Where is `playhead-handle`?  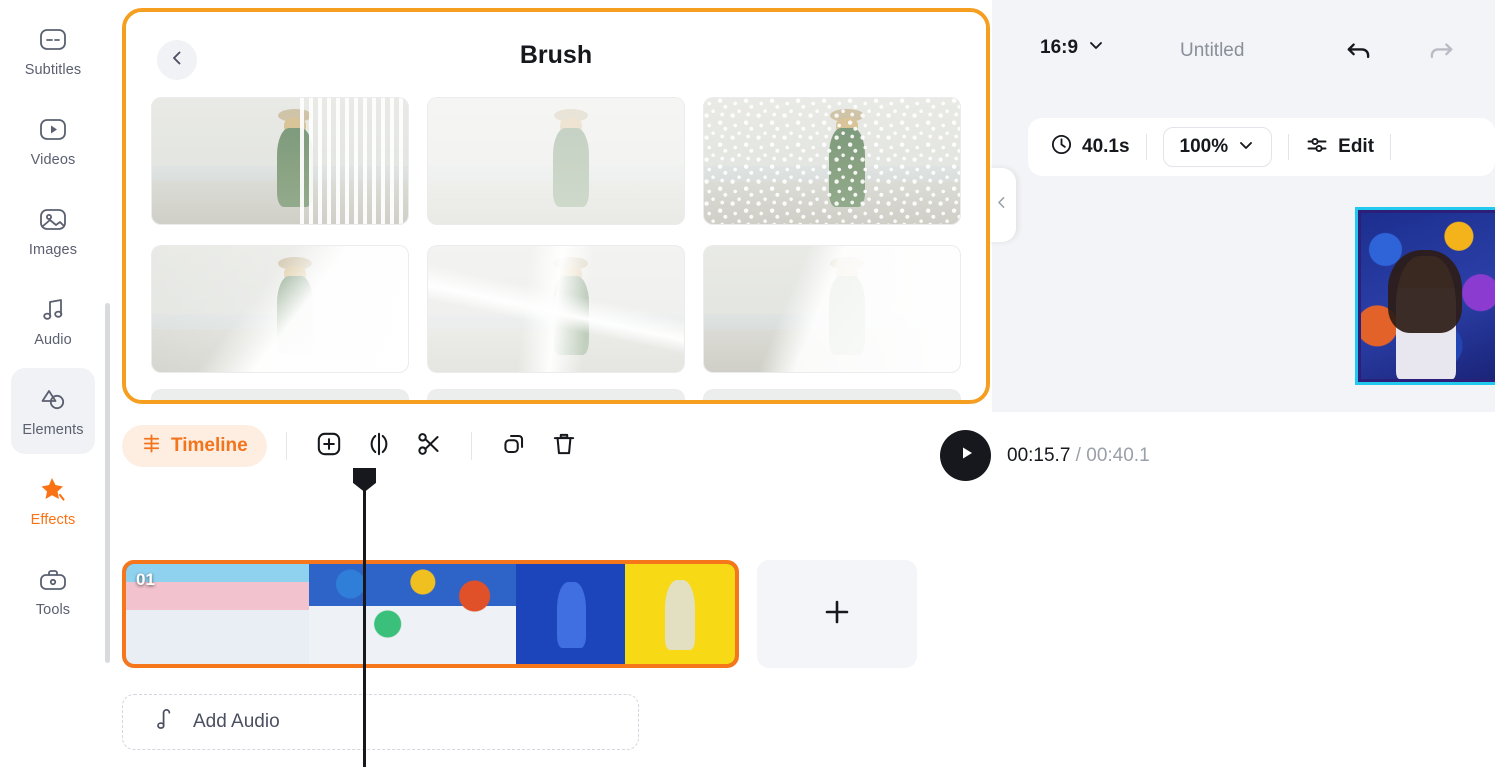 playhead-handle is located at coordinates (364, 480).